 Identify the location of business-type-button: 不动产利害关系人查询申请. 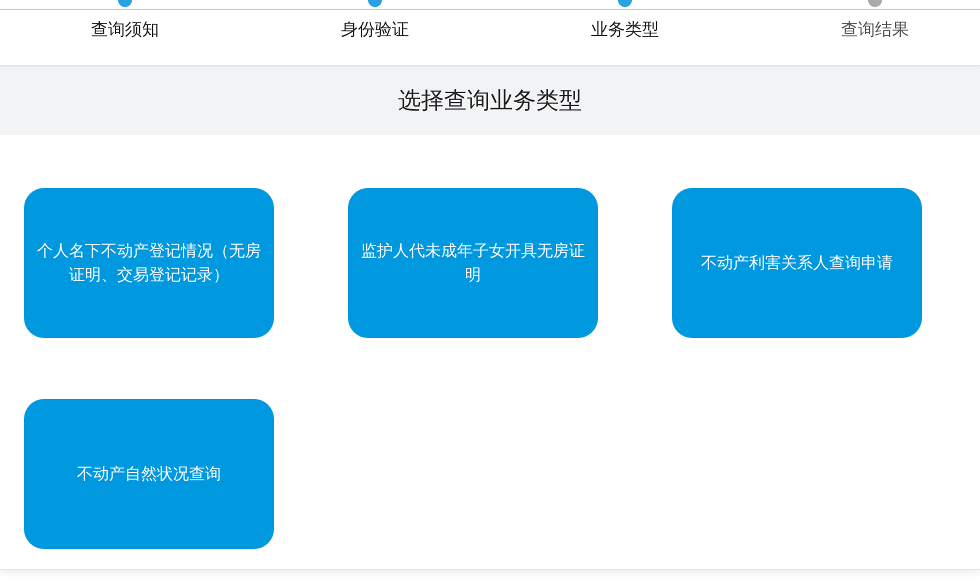
(797, 263).